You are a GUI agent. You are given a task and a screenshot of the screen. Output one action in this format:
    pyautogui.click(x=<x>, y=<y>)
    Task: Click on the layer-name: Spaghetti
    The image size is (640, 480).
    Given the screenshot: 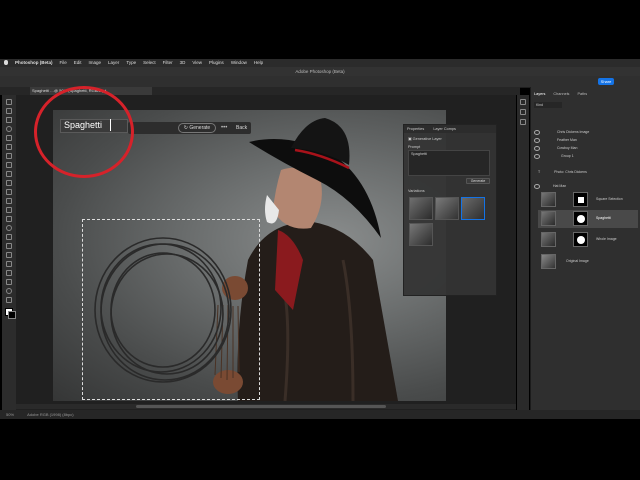 What is the action you would take?
    pyautogui.click(x=603, y=218)
    